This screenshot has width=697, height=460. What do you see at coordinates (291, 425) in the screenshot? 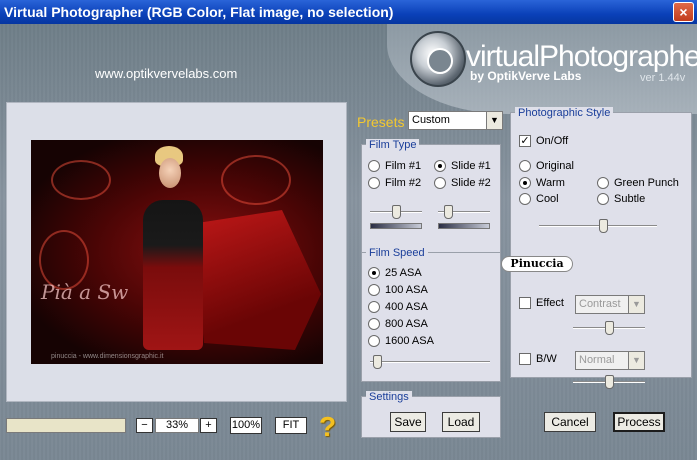
I see `zoom-fit-button: FIT` at bounding box center [291, 425].